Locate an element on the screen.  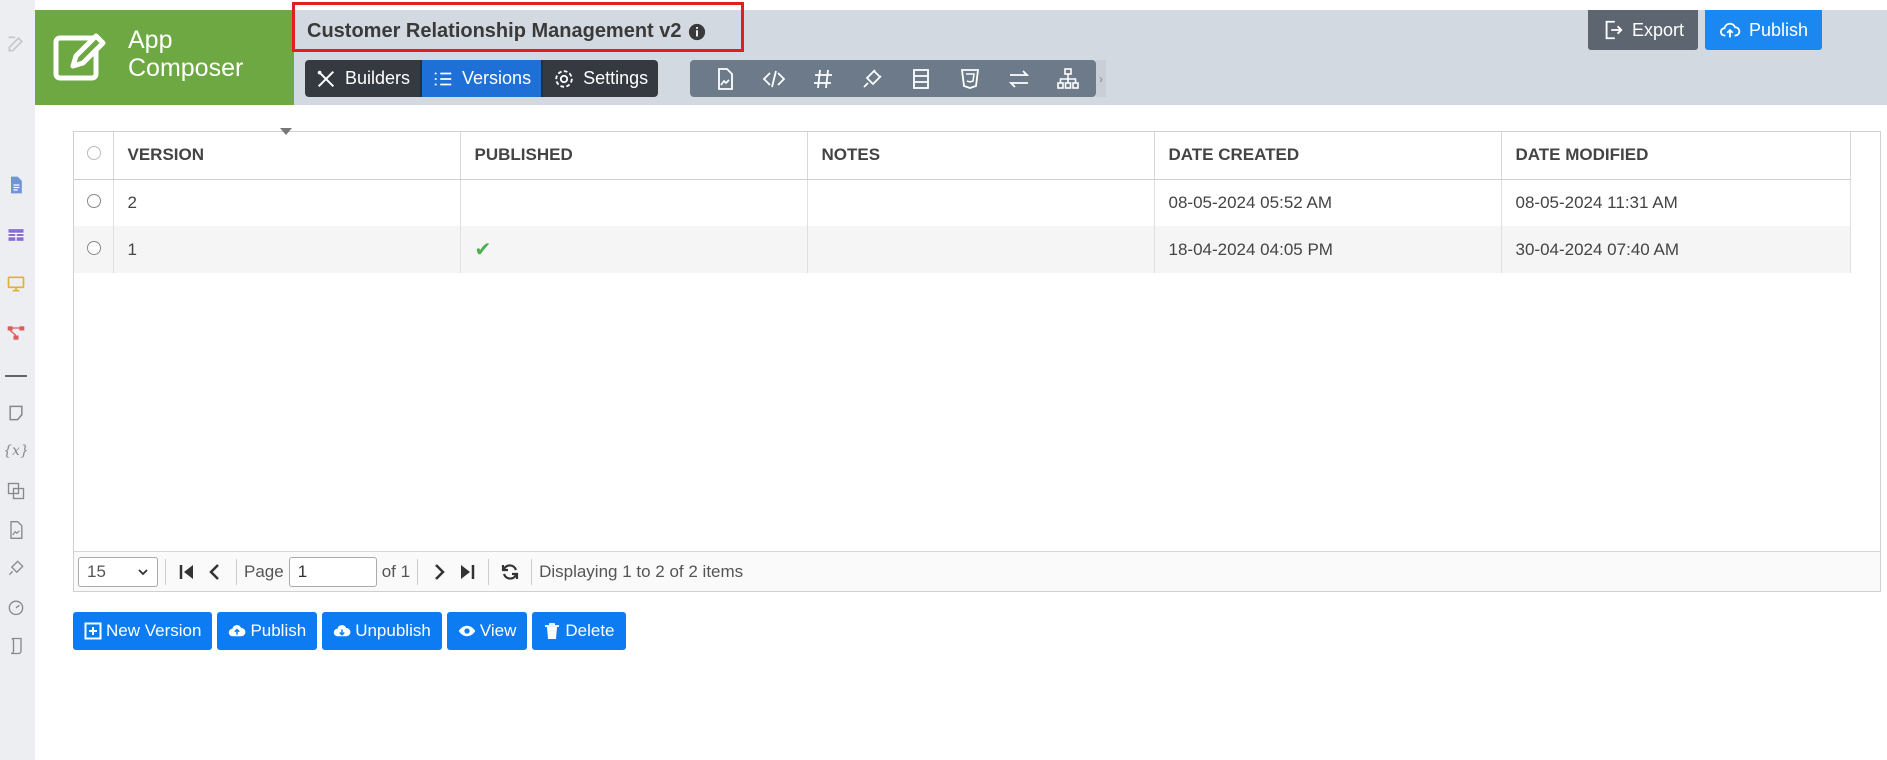
eye-icon is located at coordinates (467, 631).